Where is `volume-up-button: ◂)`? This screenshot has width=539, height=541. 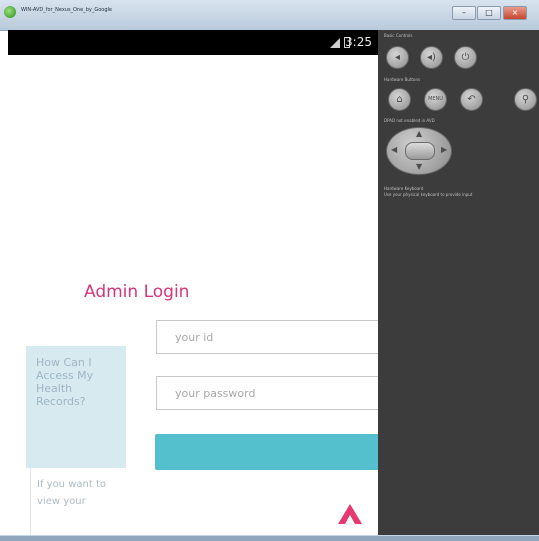
volume-up-button: ◂) is located at coordinates (431, 57).